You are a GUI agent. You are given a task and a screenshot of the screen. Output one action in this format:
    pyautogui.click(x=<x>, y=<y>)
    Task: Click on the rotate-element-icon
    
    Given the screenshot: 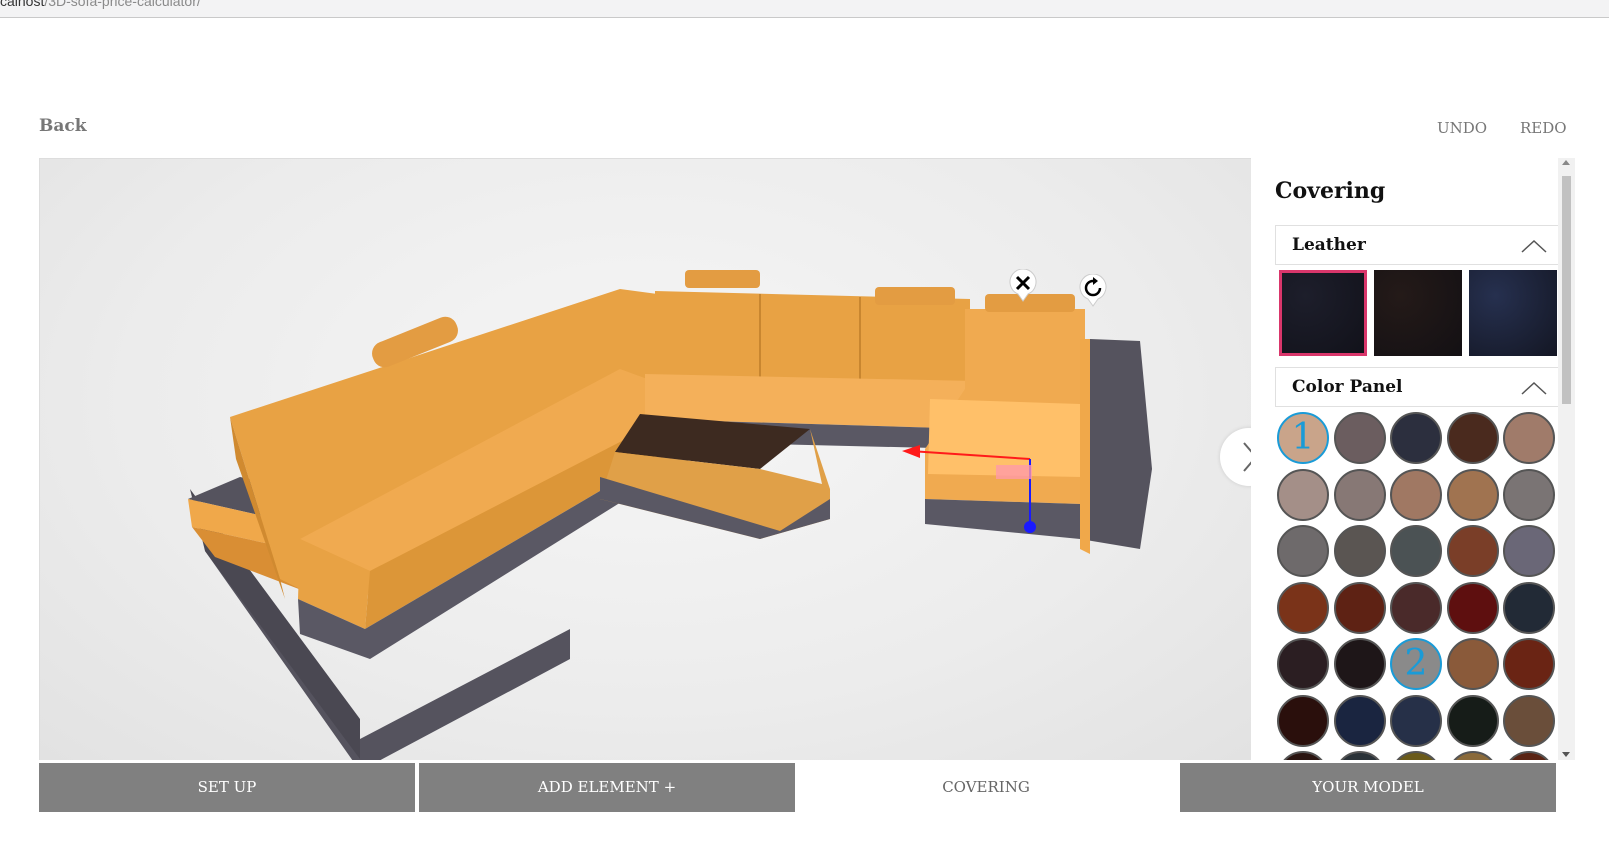 What is the action you would take?
    pyautogui.click(x=1093, y=291)
    